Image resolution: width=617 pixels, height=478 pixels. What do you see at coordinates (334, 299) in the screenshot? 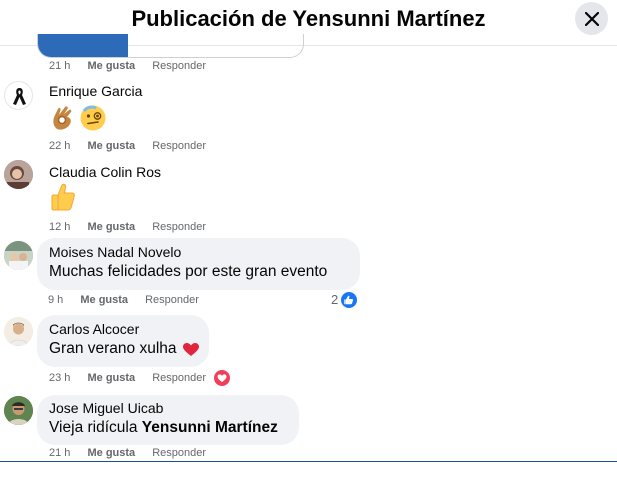
I see `reaction-count: 2` at bounding box center [334, 299].